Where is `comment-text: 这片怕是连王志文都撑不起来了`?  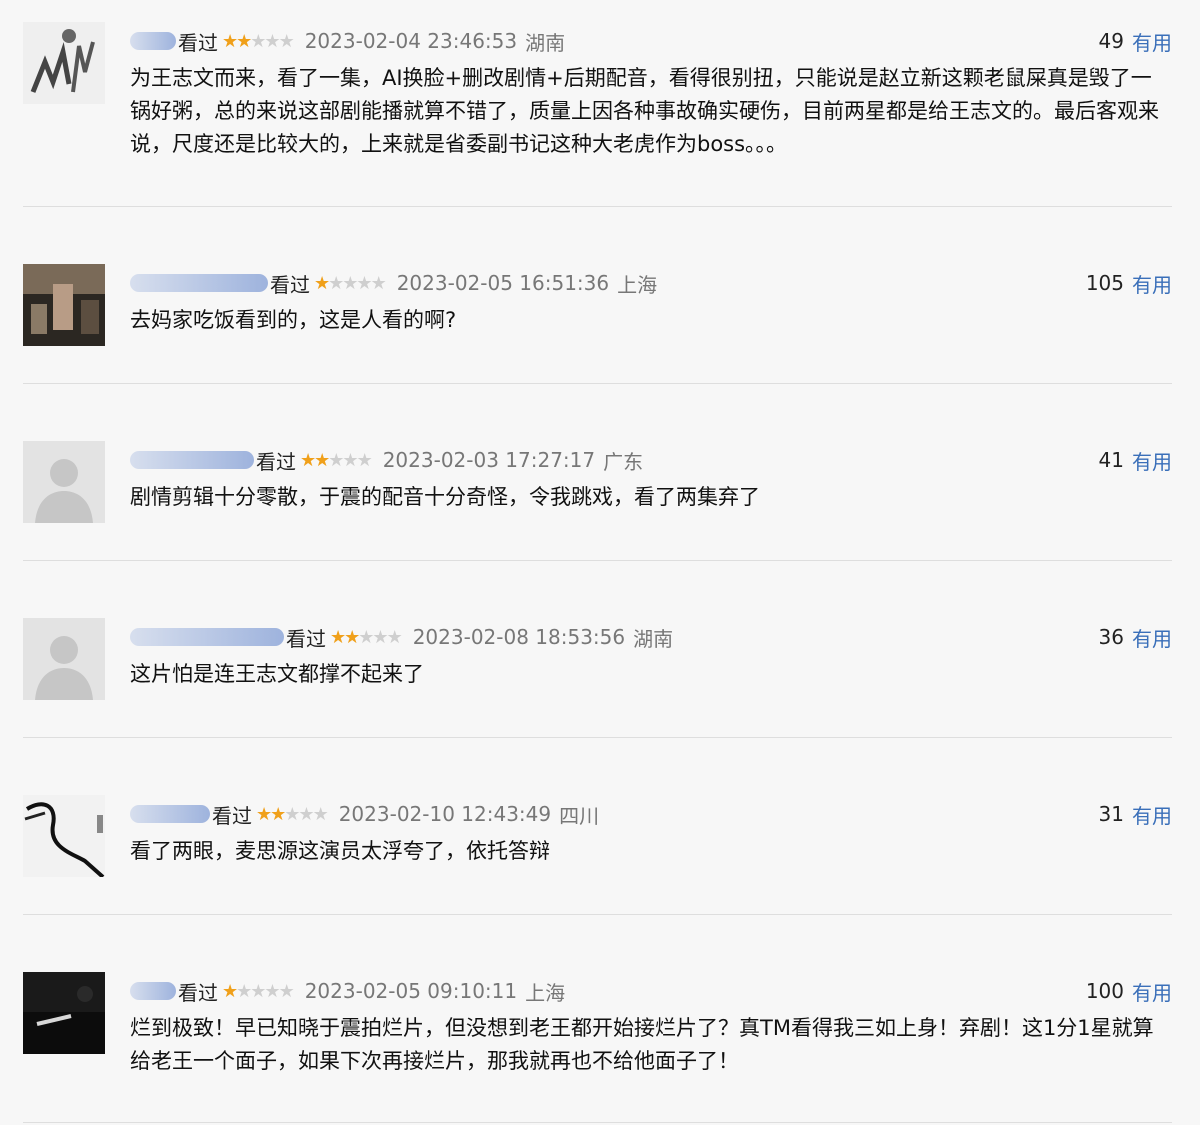
comment-text: 这片怕是连王志文都撑不起来了 is located at coordinates (277, 674).